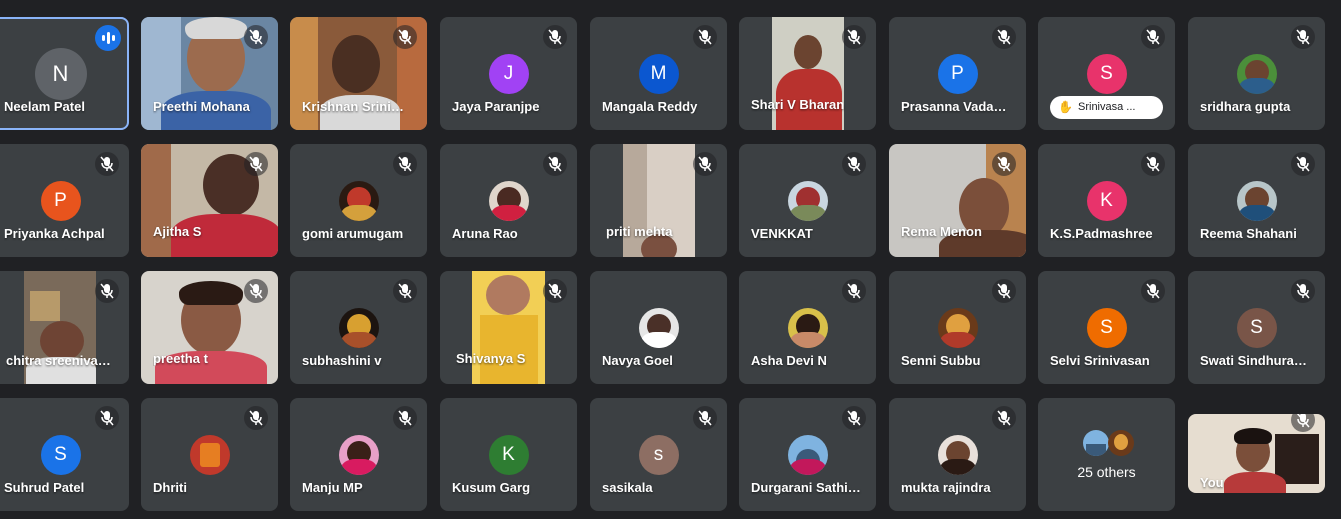 The height and width of the screenshot is (519, 1341). I want to click on participant-tile: Krishnan Srinivasan, so click(358, 73).